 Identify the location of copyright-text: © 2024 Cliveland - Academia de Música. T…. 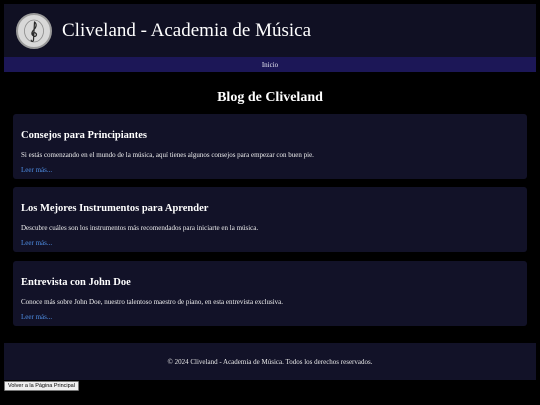
(270, 361).